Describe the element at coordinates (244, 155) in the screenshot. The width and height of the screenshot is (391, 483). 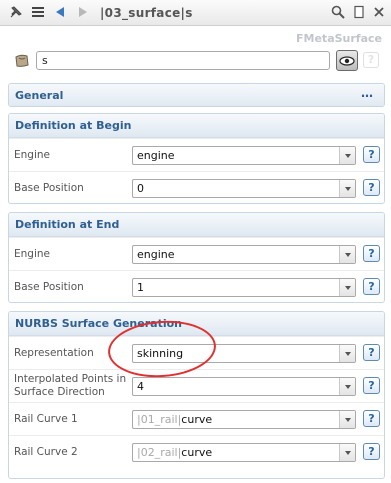
I see `begin-engine-combo: engine` at that location.